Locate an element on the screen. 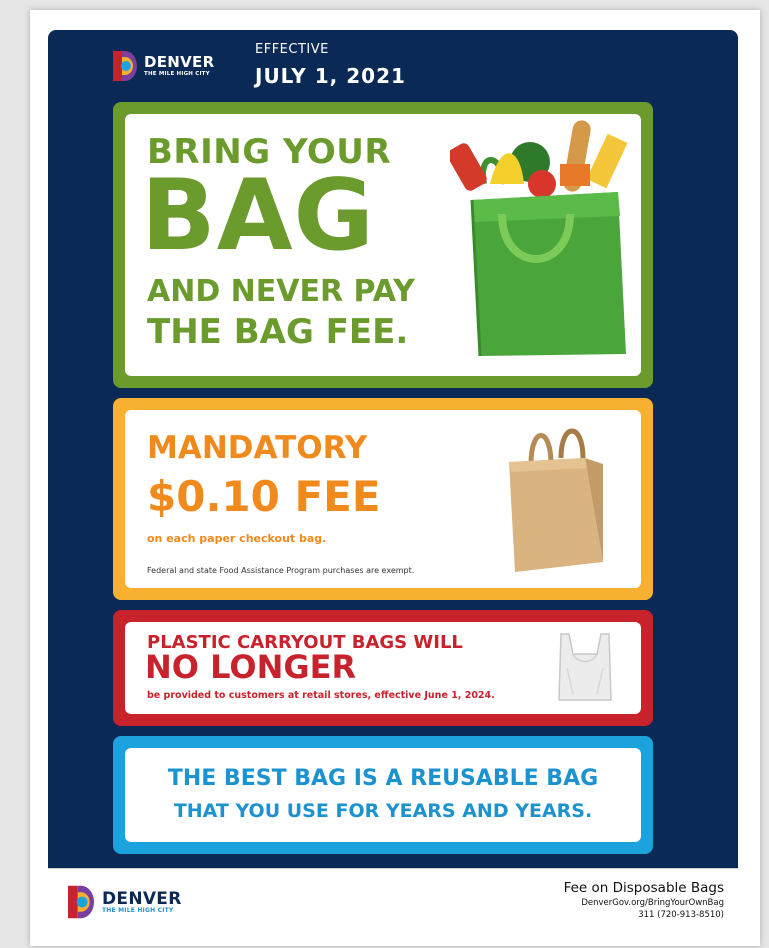  logo-name: DENVER is located at coordinates (179, 62).